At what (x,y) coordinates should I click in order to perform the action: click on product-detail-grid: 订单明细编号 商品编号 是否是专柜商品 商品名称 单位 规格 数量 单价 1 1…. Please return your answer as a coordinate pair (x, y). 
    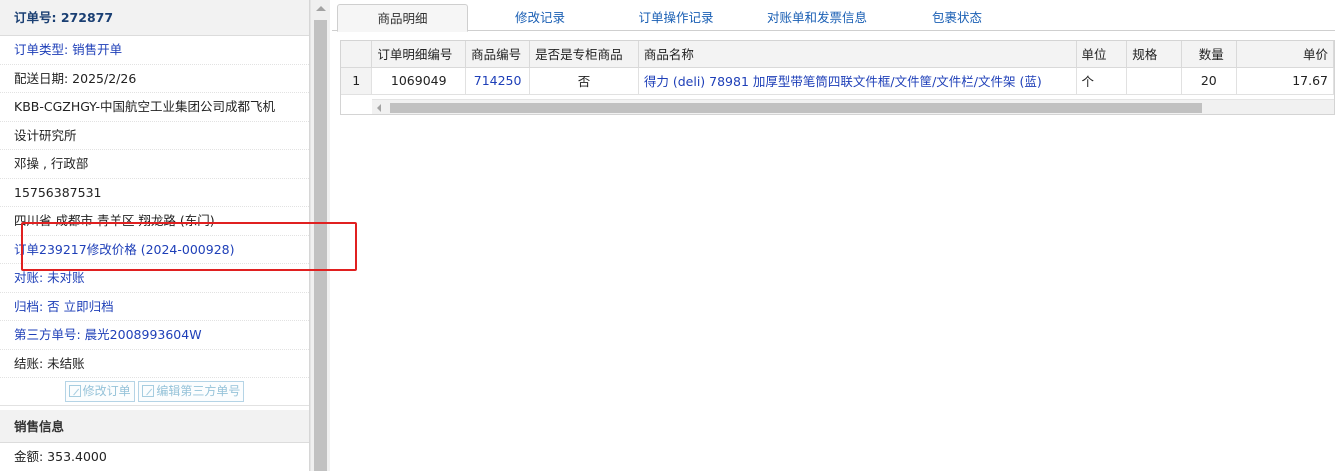
    Looking at the image, I should click on (837, 77).